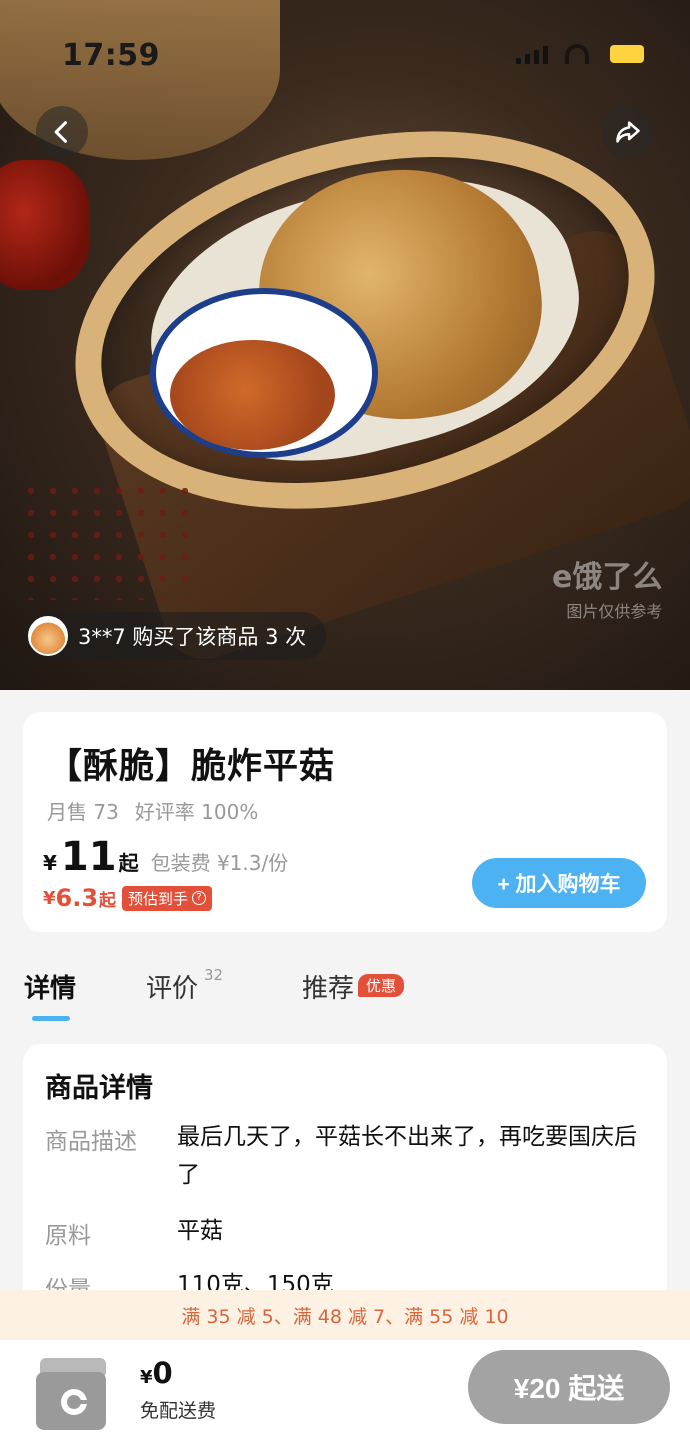 Image resolution: width=690 pixels, height=1448 pixels. I want to click on share-button, so click(628, 132).